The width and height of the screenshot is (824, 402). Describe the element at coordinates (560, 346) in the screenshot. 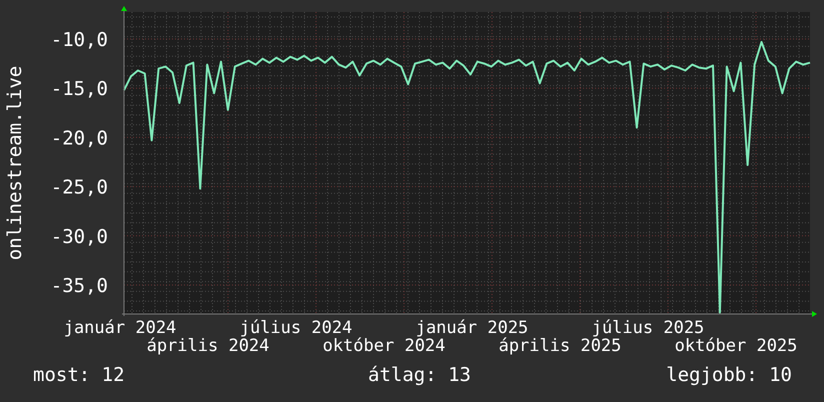

I see `x-tick-label: április 2025` at that location.